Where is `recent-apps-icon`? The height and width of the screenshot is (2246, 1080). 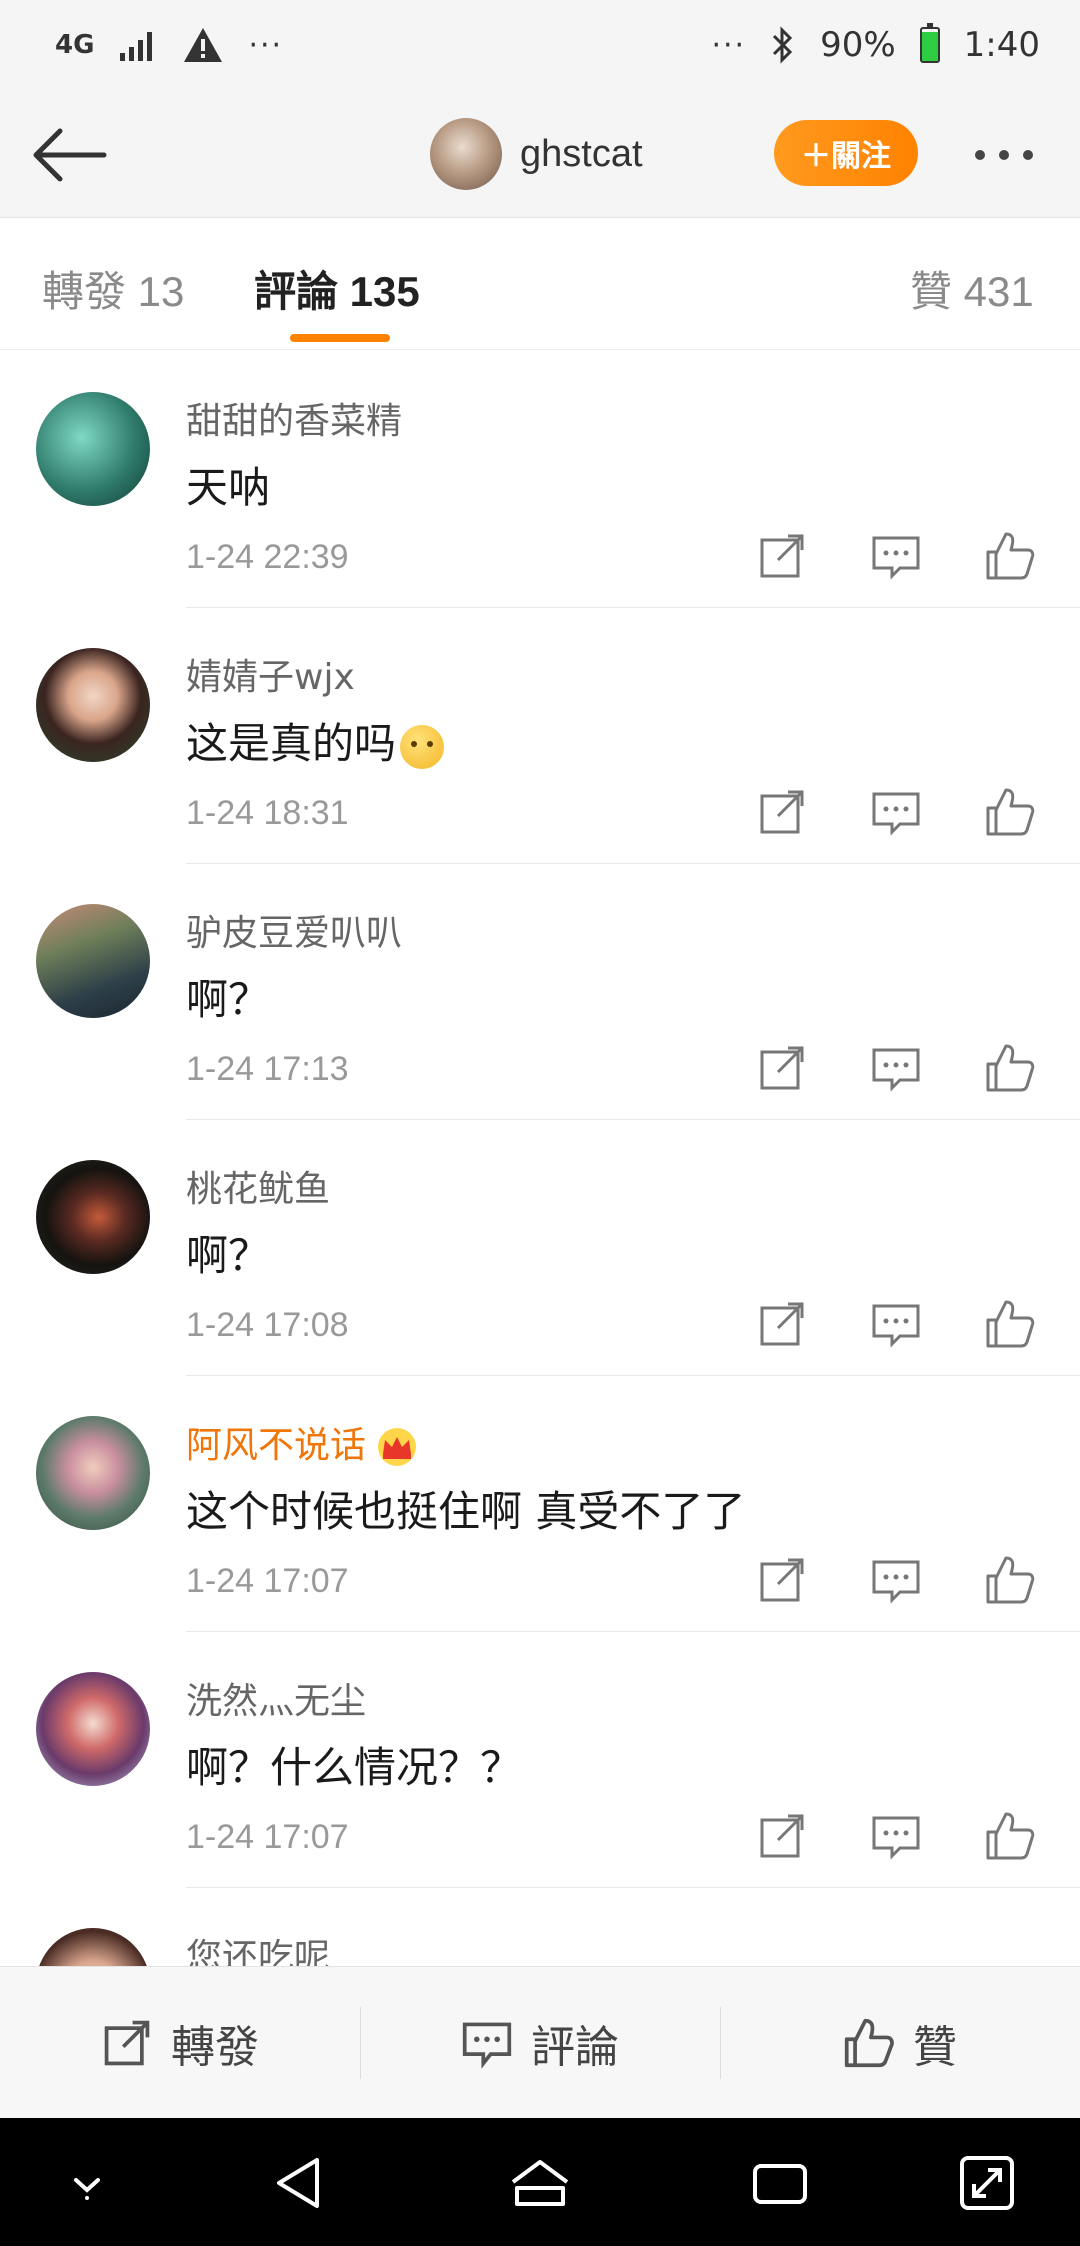 recent-apps-icon is located at coordinates (780, 2183).